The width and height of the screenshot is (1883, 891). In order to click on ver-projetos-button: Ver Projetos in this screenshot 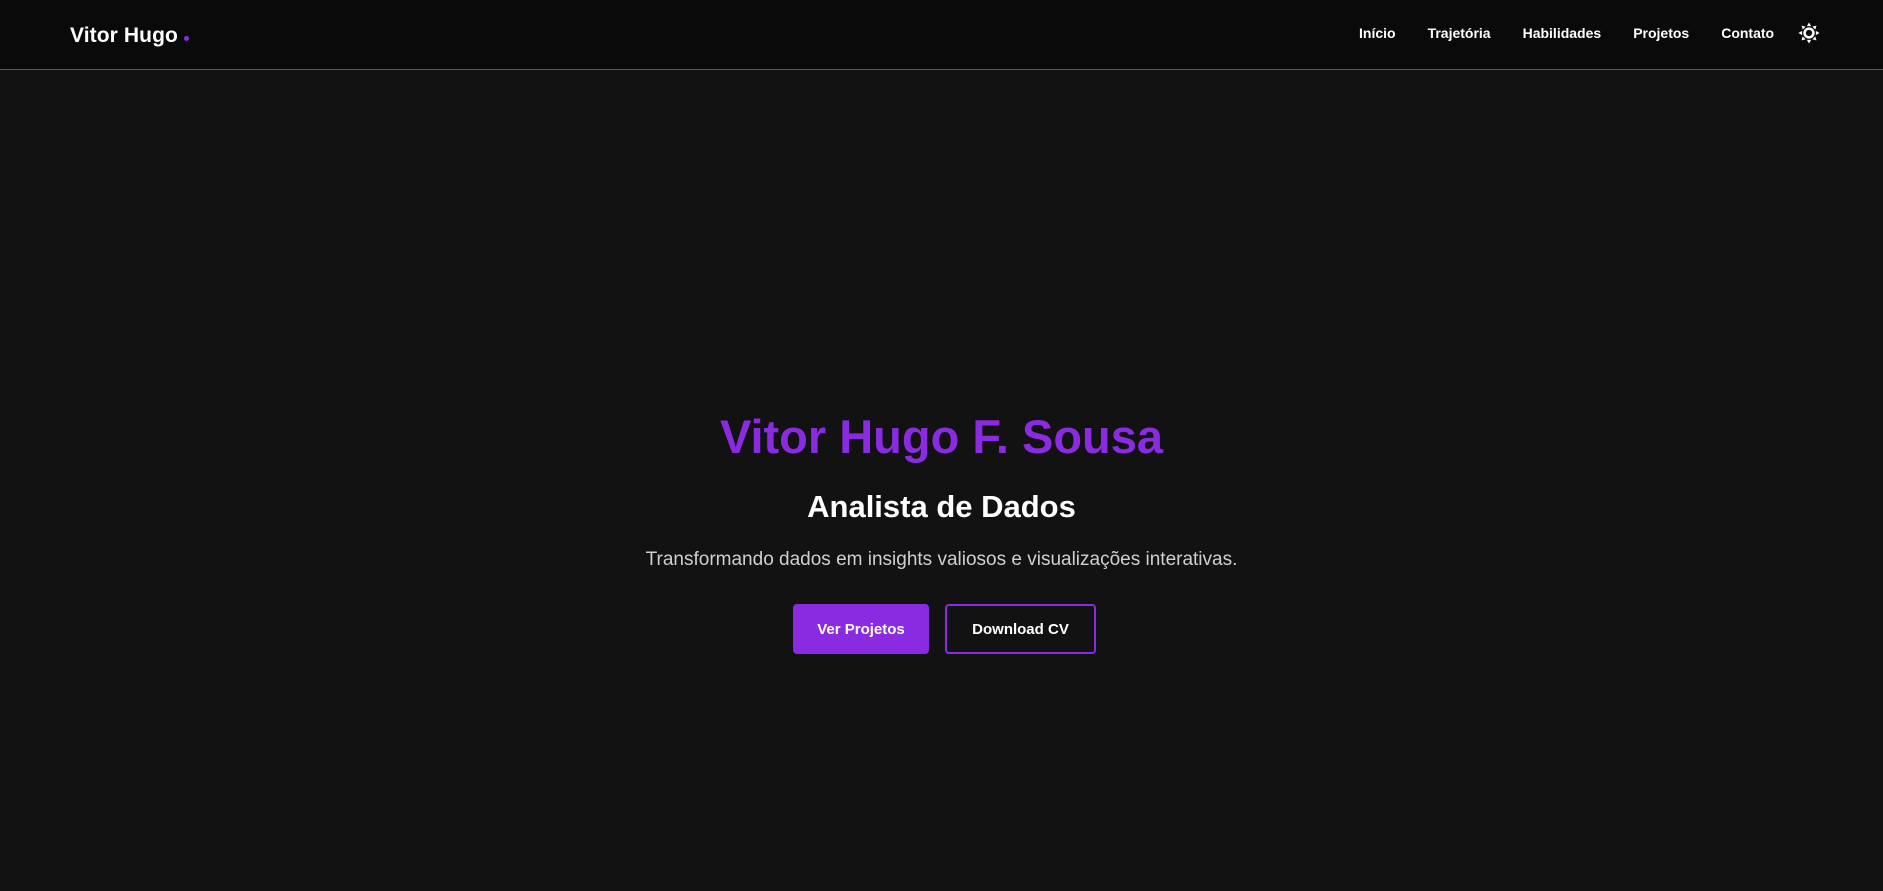, I will do `click(861, 629)`.